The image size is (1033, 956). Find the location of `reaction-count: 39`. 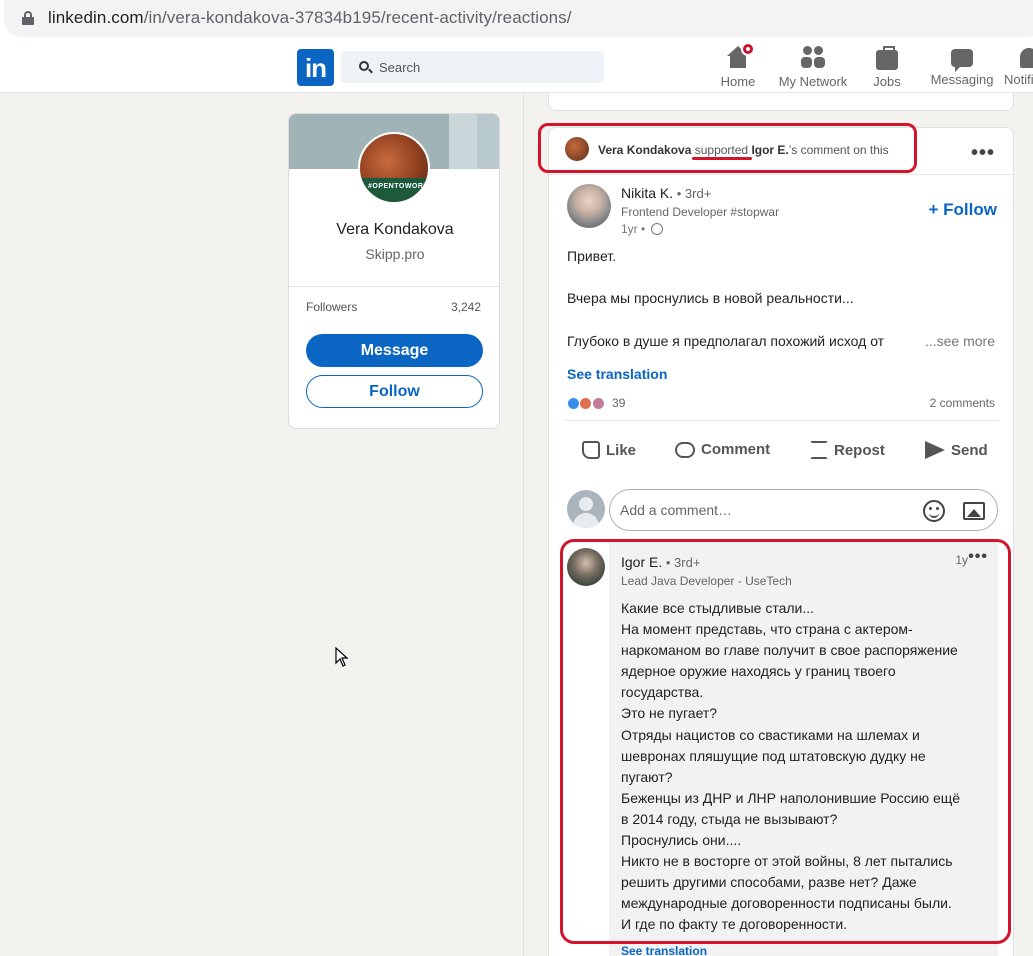

reaction-count: 39 is located at coordinates (619, 403).